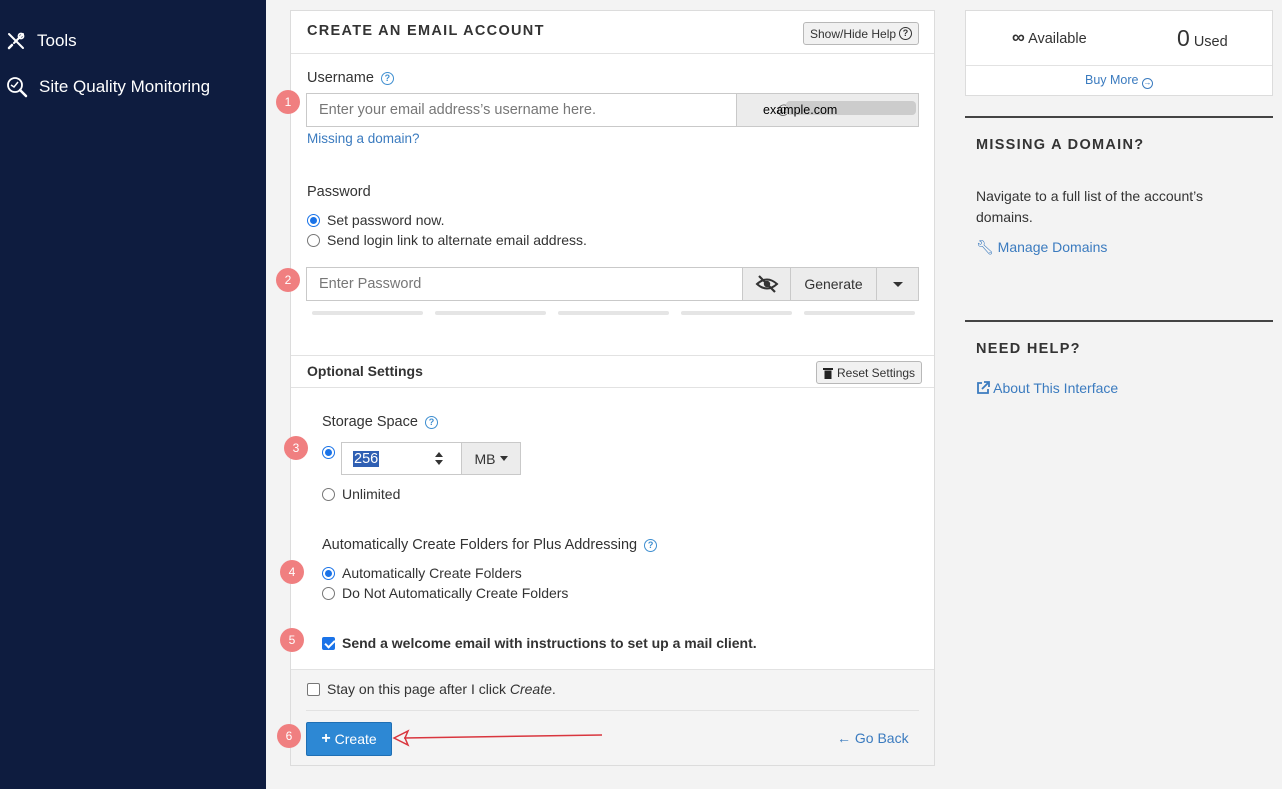 The width and height of the screenshot is (1282, 789). What do you see at coordinates (497, 738) in the screenshot?
I see `annotation-arrow` at bounding box center [497, 738].